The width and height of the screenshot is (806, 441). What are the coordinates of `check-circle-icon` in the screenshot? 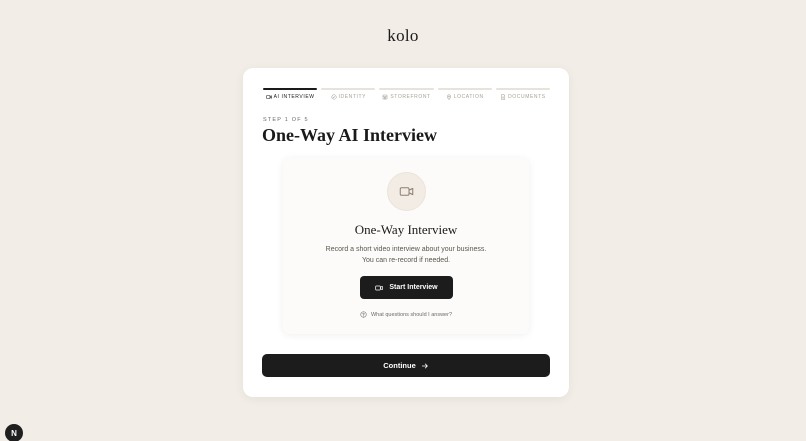 It's located at (333, 97).